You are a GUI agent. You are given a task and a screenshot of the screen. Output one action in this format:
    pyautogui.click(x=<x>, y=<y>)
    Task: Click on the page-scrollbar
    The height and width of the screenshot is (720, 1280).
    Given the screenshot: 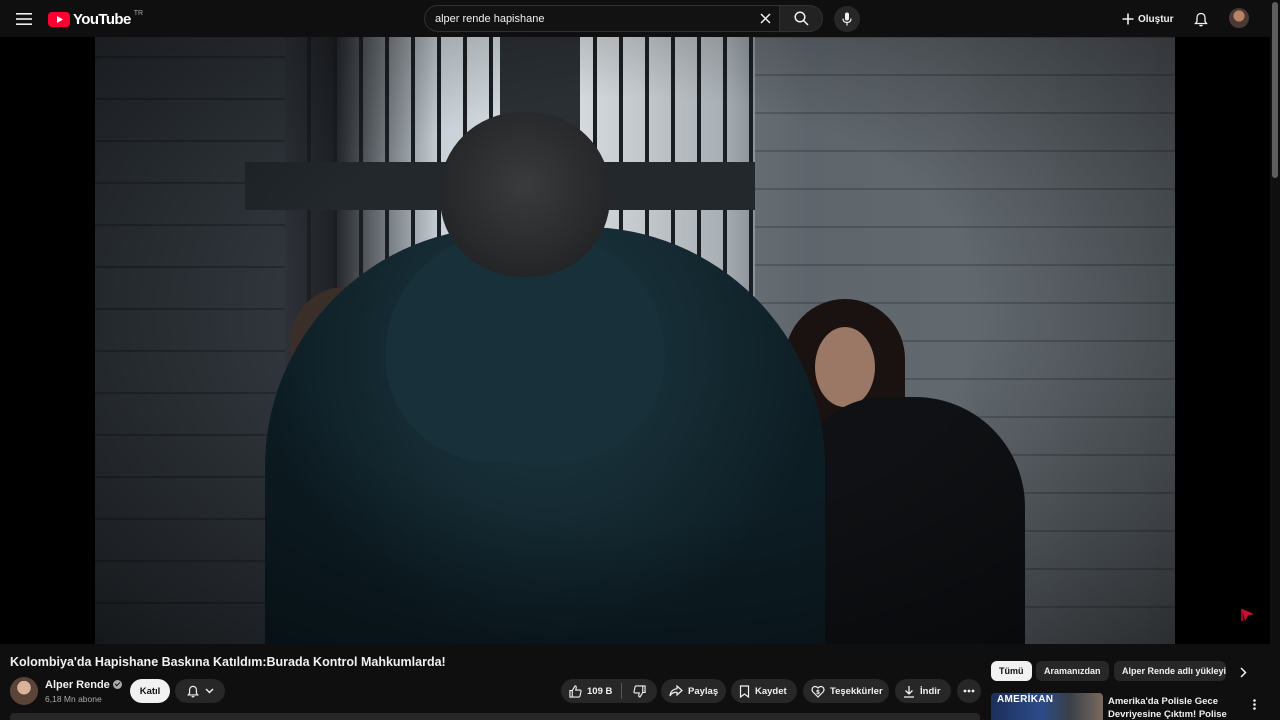 What is the action you would take?
    pyautogui.click(x=1275, y=360)
    